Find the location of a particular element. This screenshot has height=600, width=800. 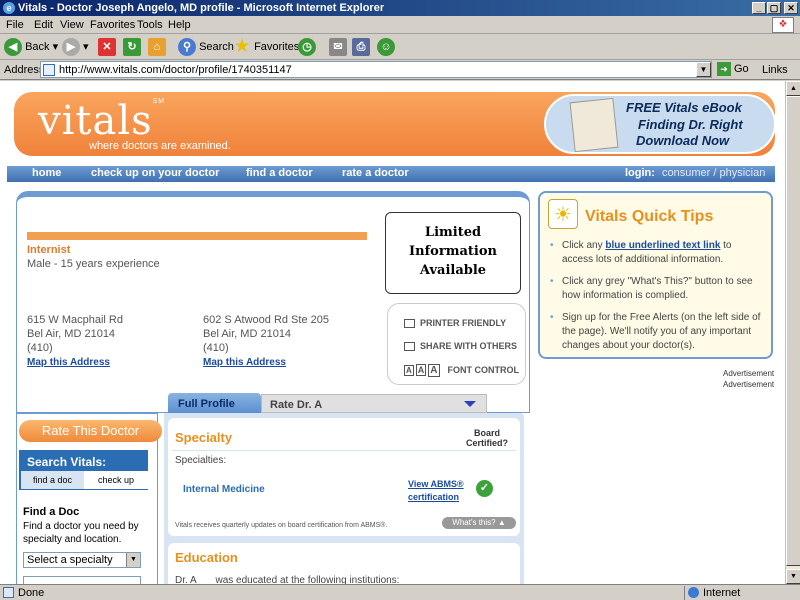

scroll-down-button: ▼ is located at coordinates (793, 576).